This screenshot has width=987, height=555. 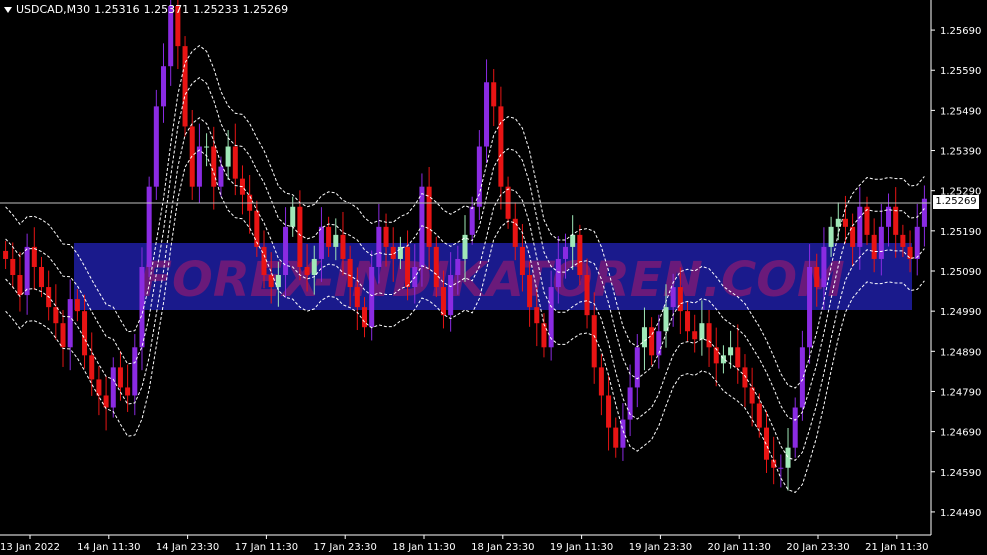 I want to click on x-tick-label: 20 Jan 23:30, so click(x=817, y=547).